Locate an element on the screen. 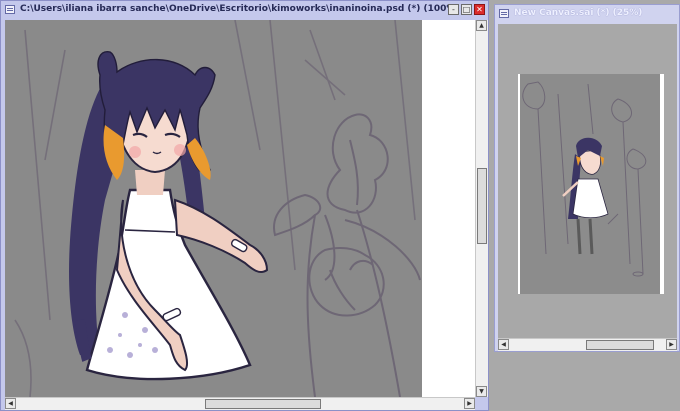  vertical-scrollbar: ▲ ▼ is located at coordinates (481, 208).